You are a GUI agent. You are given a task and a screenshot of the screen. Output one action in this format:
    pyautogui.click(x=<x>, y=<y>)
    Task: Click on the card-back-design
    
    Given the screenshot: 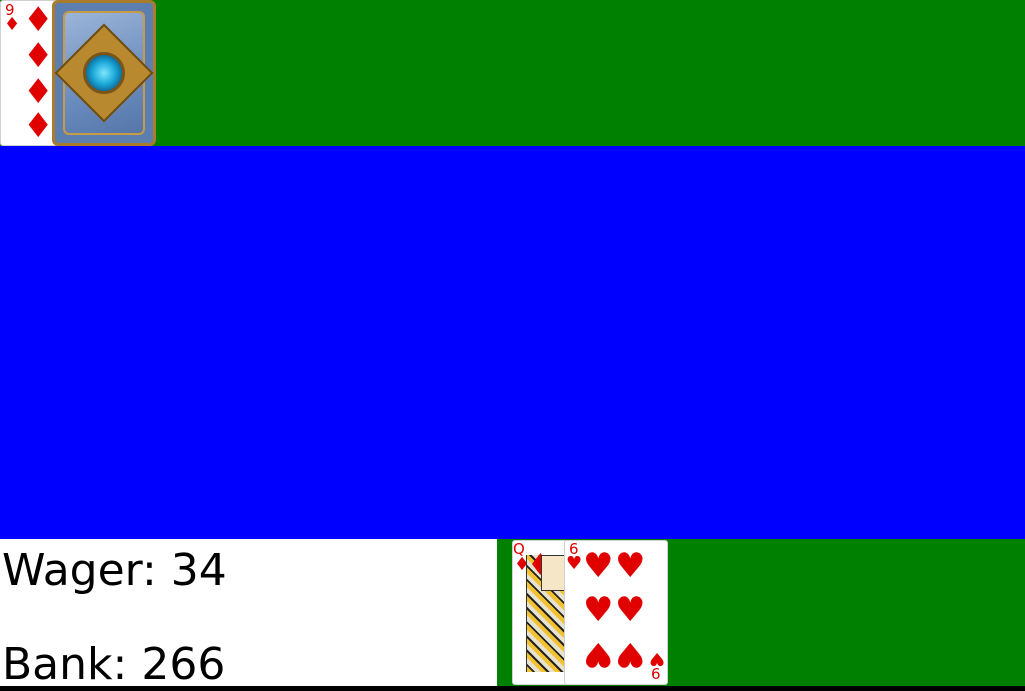 What is the action you would take?
    pyautogui.click(x=104, y=73)
    